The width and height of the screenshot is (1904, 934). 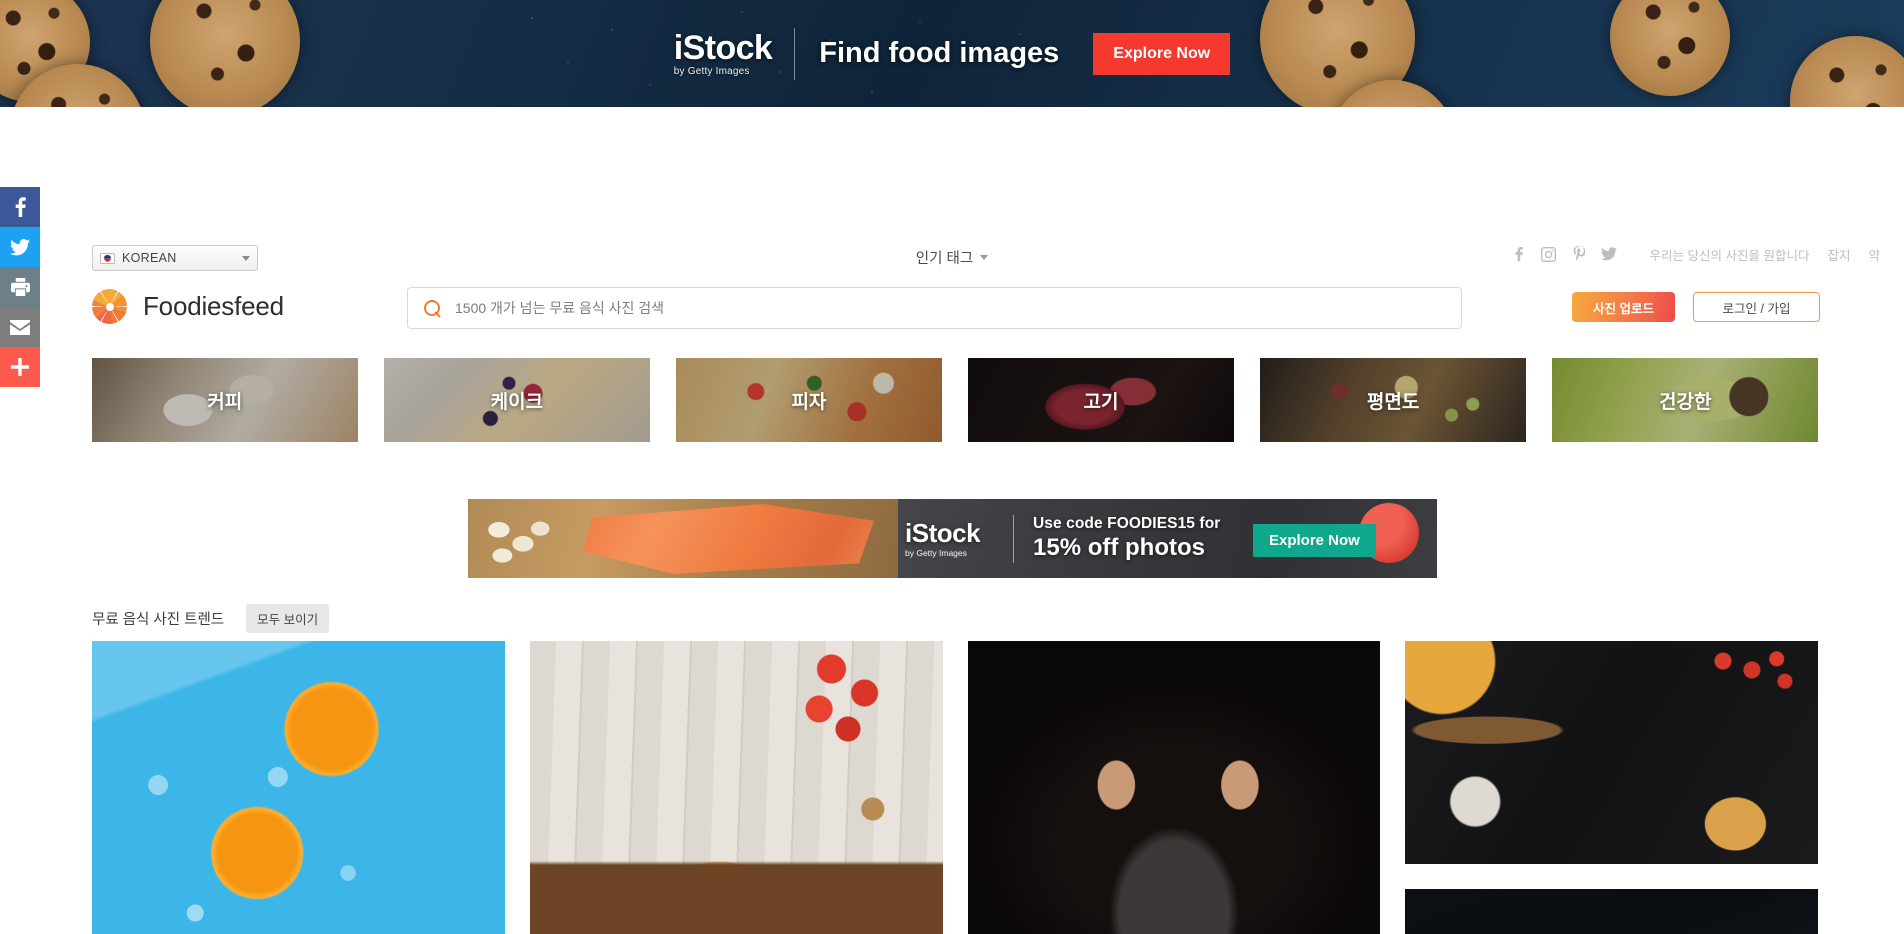 I want to click on popular-tags-label: 인기 태그, so click(x=944, y=257).